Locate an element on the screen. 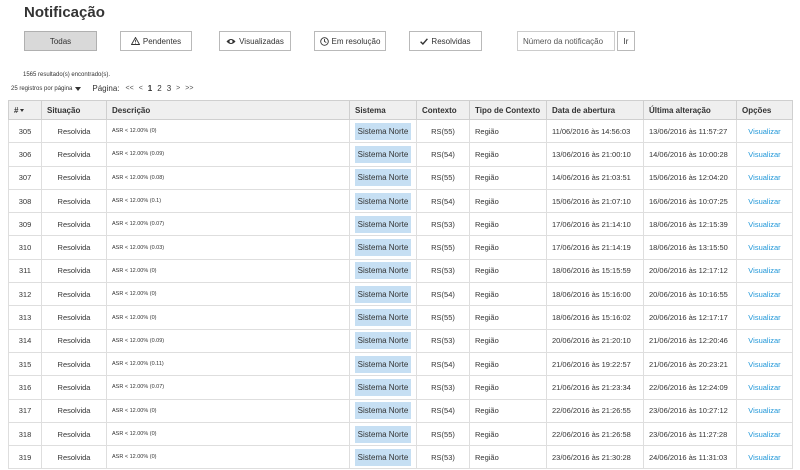  view-link-cell: Visualizar is located at coordinates (764, 224).